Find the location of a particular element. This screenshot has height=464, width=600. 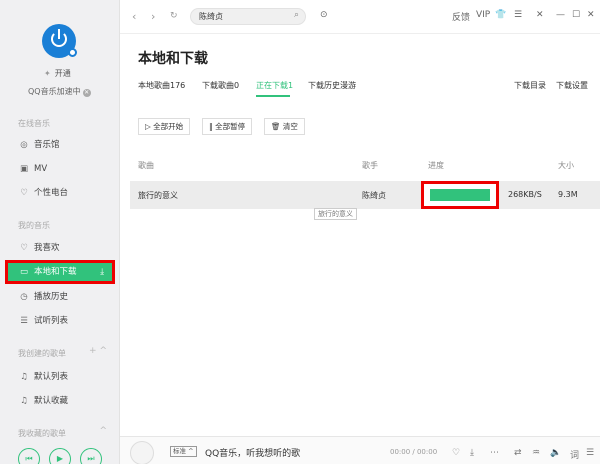

history-icon: ◷ is located at coordinates (24, 297).